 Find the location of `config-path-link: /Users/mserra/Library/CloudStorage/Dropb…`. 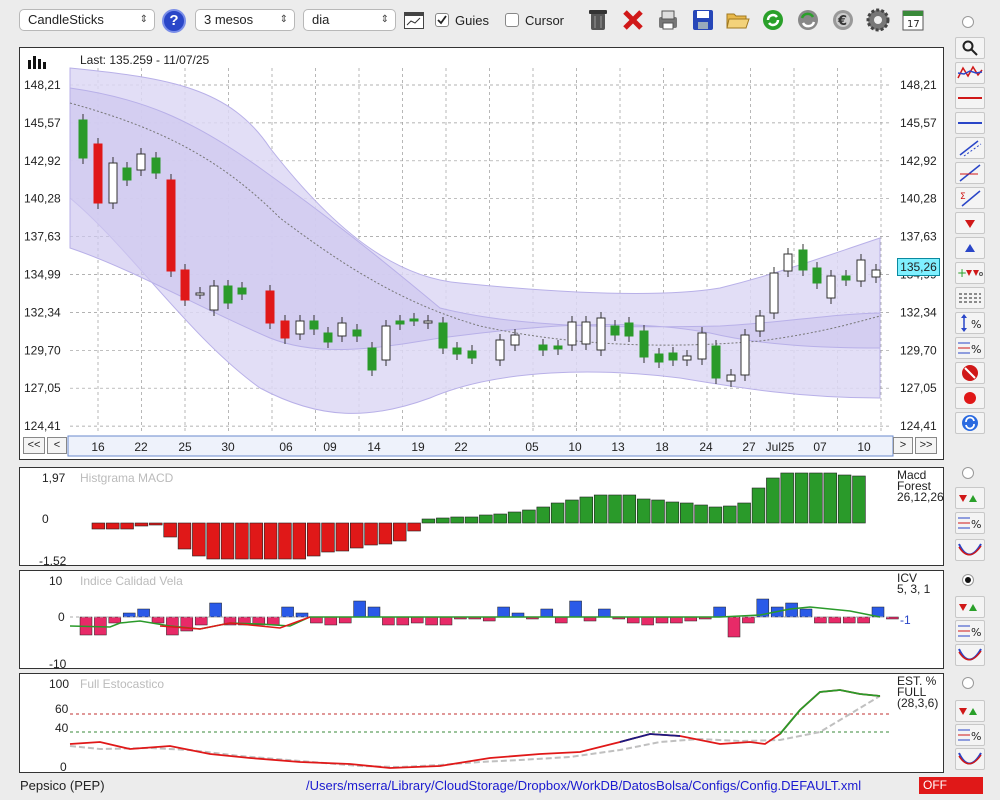

config-path-link: /Users/mserra/Library/CloudStorage/Dropb… is located at coordinates (583, 785).